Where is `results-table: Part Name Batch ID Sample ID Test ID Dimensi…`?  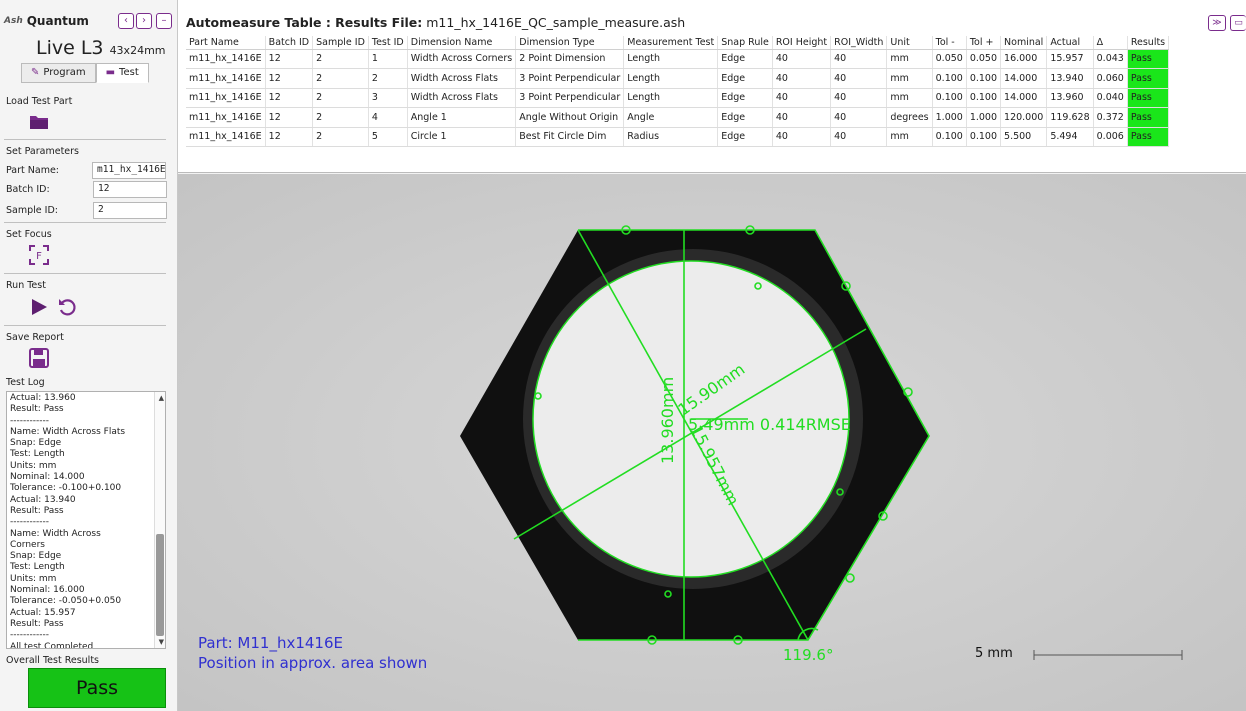
results-table: Part Name Batch ID Sample ID Test ID Dimensi… is located at coordinates (678, 91).